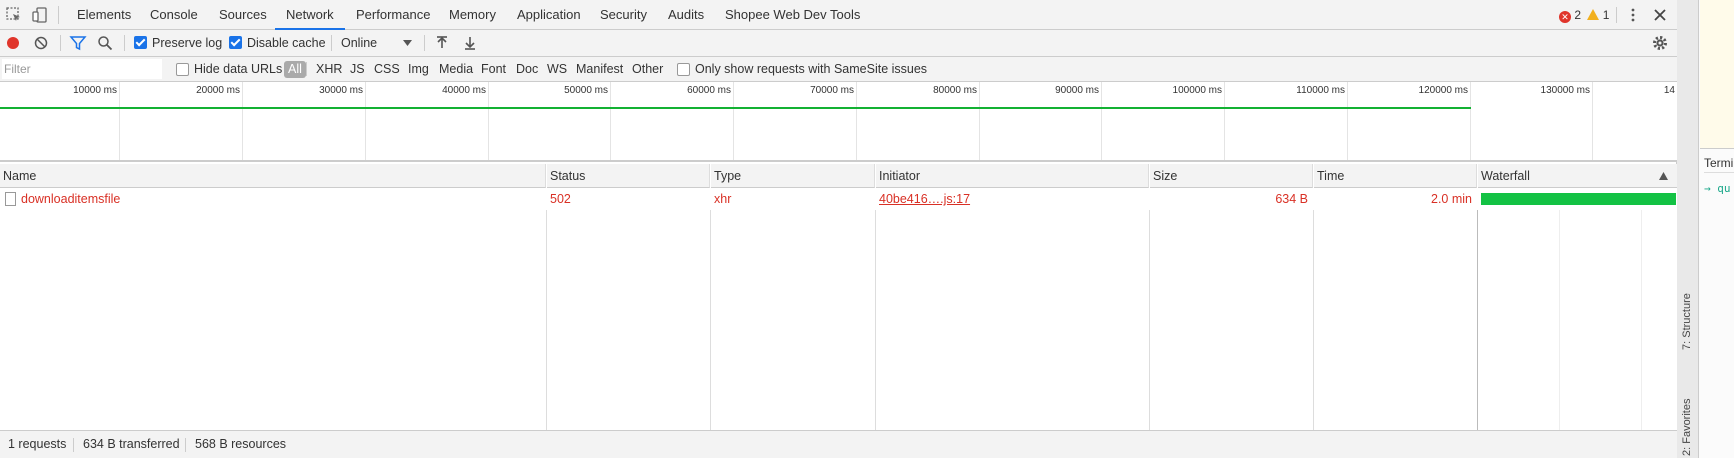  Describe the element at coordinates (105, 43) in the screenshot. I see `search-icon` at that location.